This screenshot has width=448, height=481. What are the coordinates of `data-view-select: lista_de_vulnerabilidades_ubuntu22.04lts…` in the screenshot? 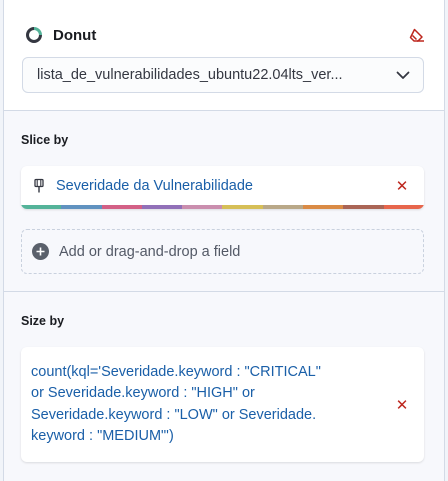 It's located at (223, 75).